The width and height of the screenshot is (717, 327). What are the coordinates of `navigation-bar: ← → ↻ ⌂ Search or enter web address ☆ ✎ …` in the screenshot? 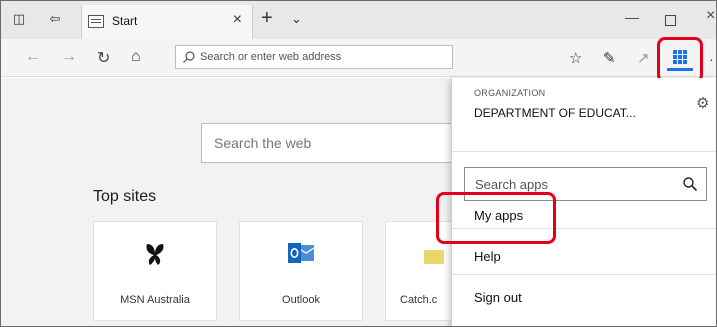 It's located at (358, 58).